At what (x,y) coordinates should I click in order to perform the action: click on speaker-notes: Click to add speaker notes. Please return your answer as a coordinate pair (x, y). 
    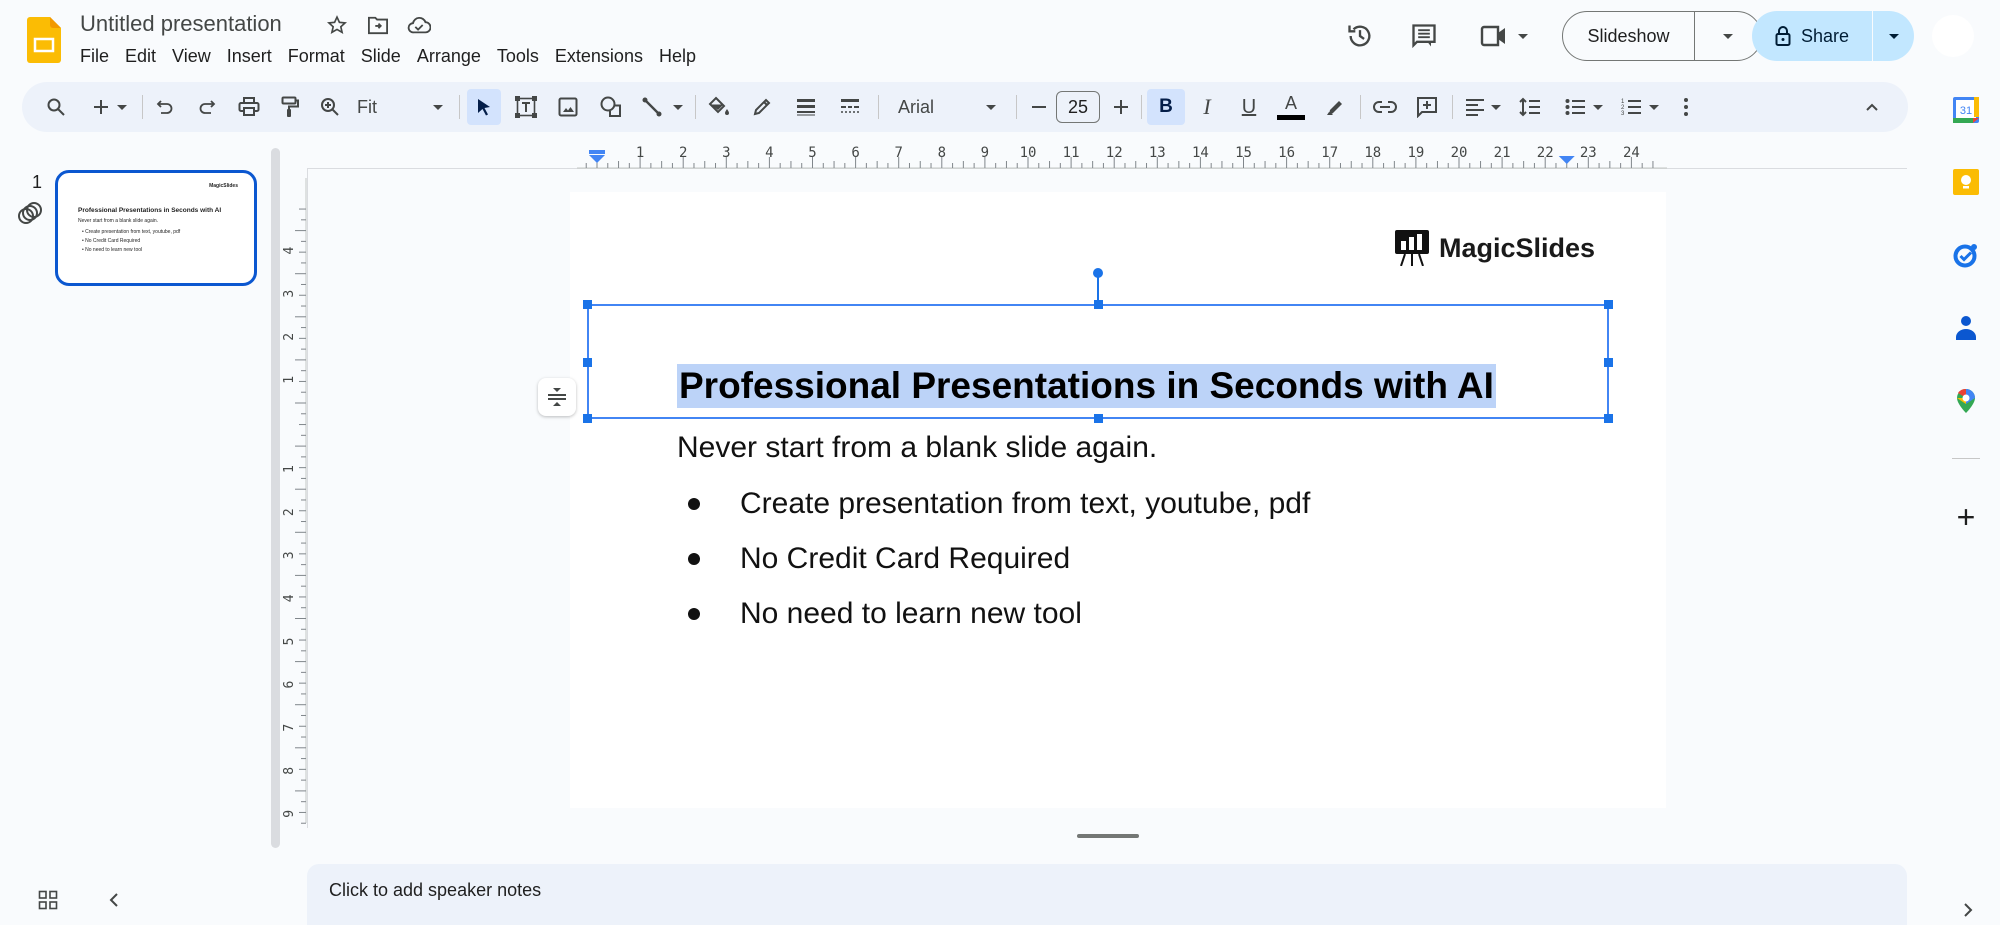
    Looking at the image, I should click on (1107, 894).